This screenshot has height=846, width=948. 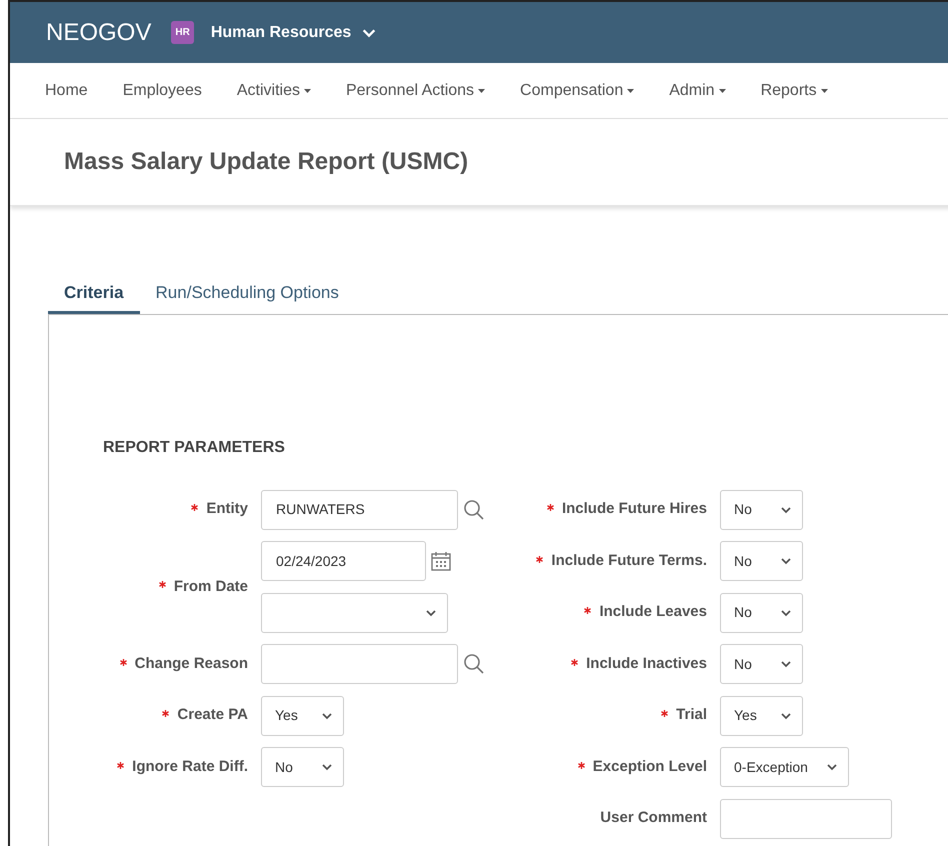 What do you see at coordinates (629, 560) in the screenshot?
I see `field-label: Include Future Terms.` at bounding box center [629, 560].